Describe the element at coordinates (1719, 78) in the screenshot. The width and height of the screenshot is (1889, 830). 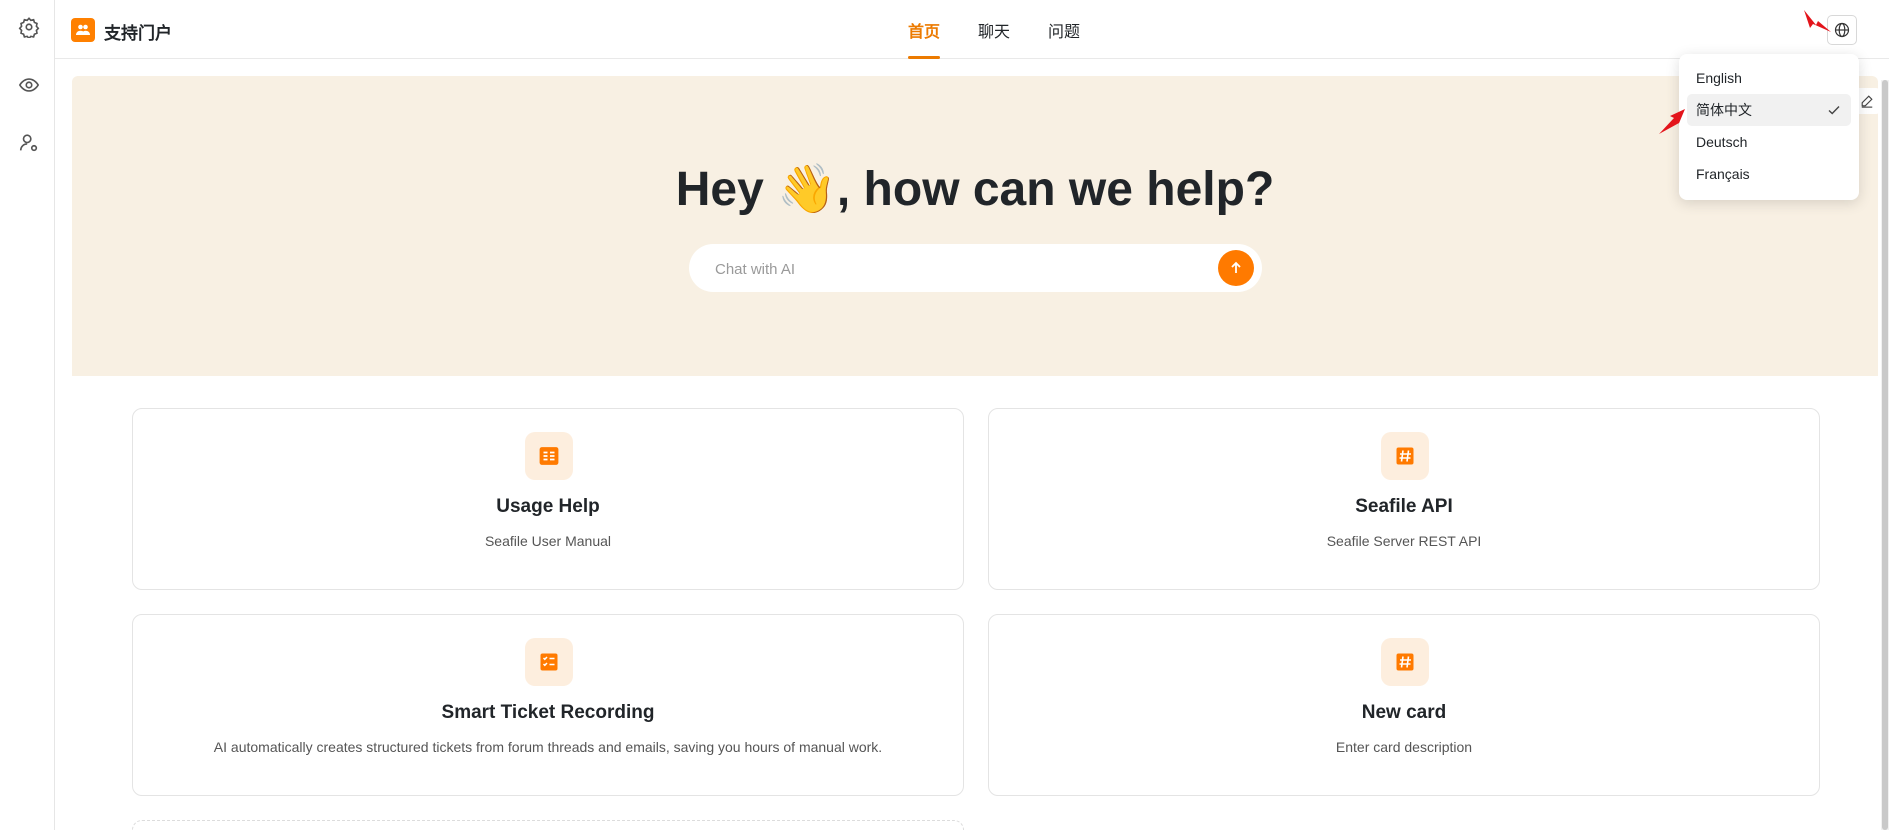
I see `language-option-label: English` at that location.